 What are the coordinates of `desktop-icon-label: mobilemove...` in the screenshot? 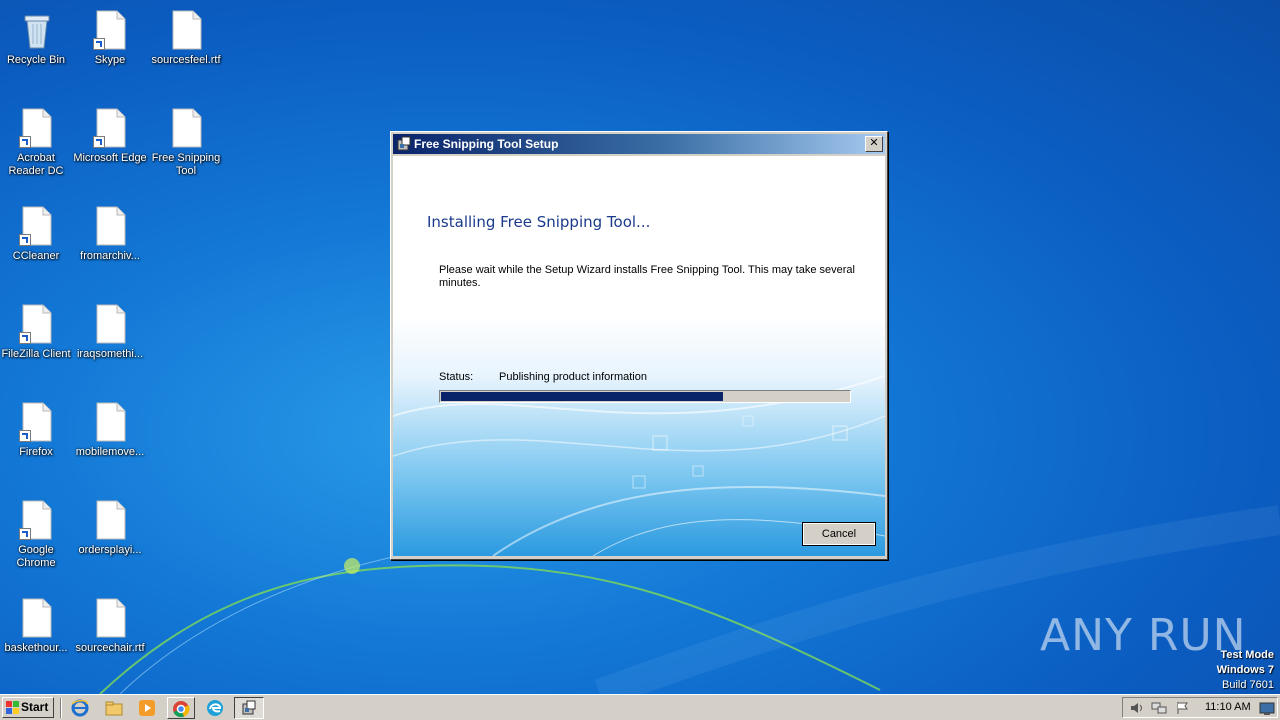 It's located at (110, 452).